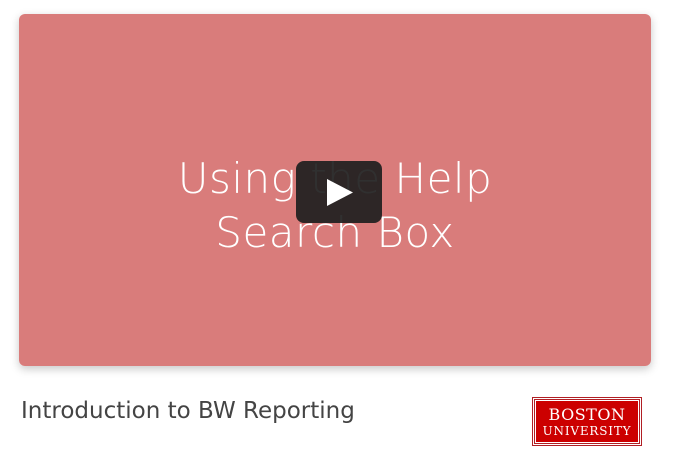  I want to click on play-button, so click(339, 192).